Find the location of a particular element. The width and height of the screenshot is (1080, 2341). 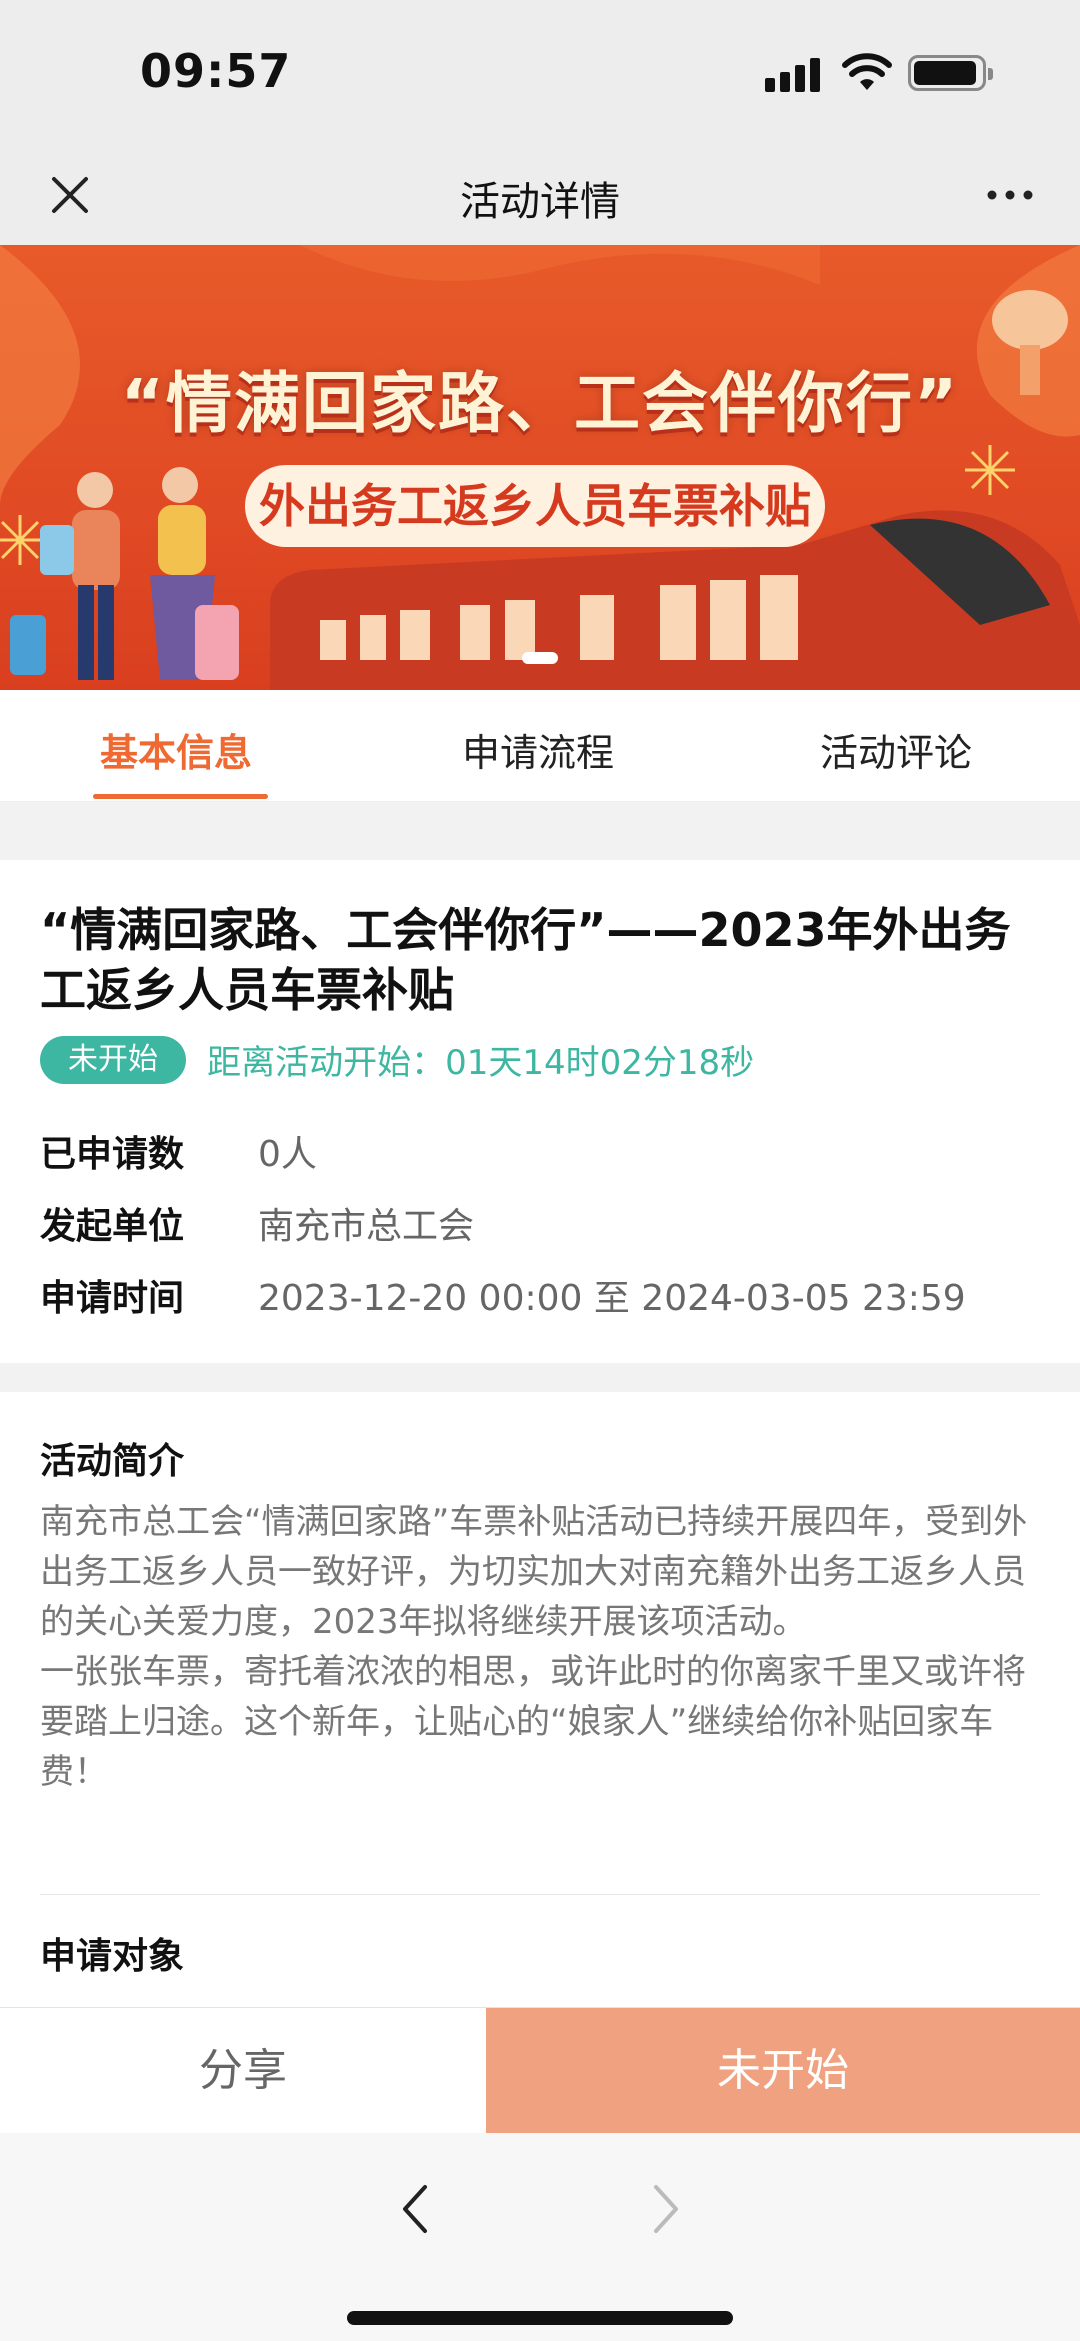

back-arrow-icon is located at coordinates (415, 2209).